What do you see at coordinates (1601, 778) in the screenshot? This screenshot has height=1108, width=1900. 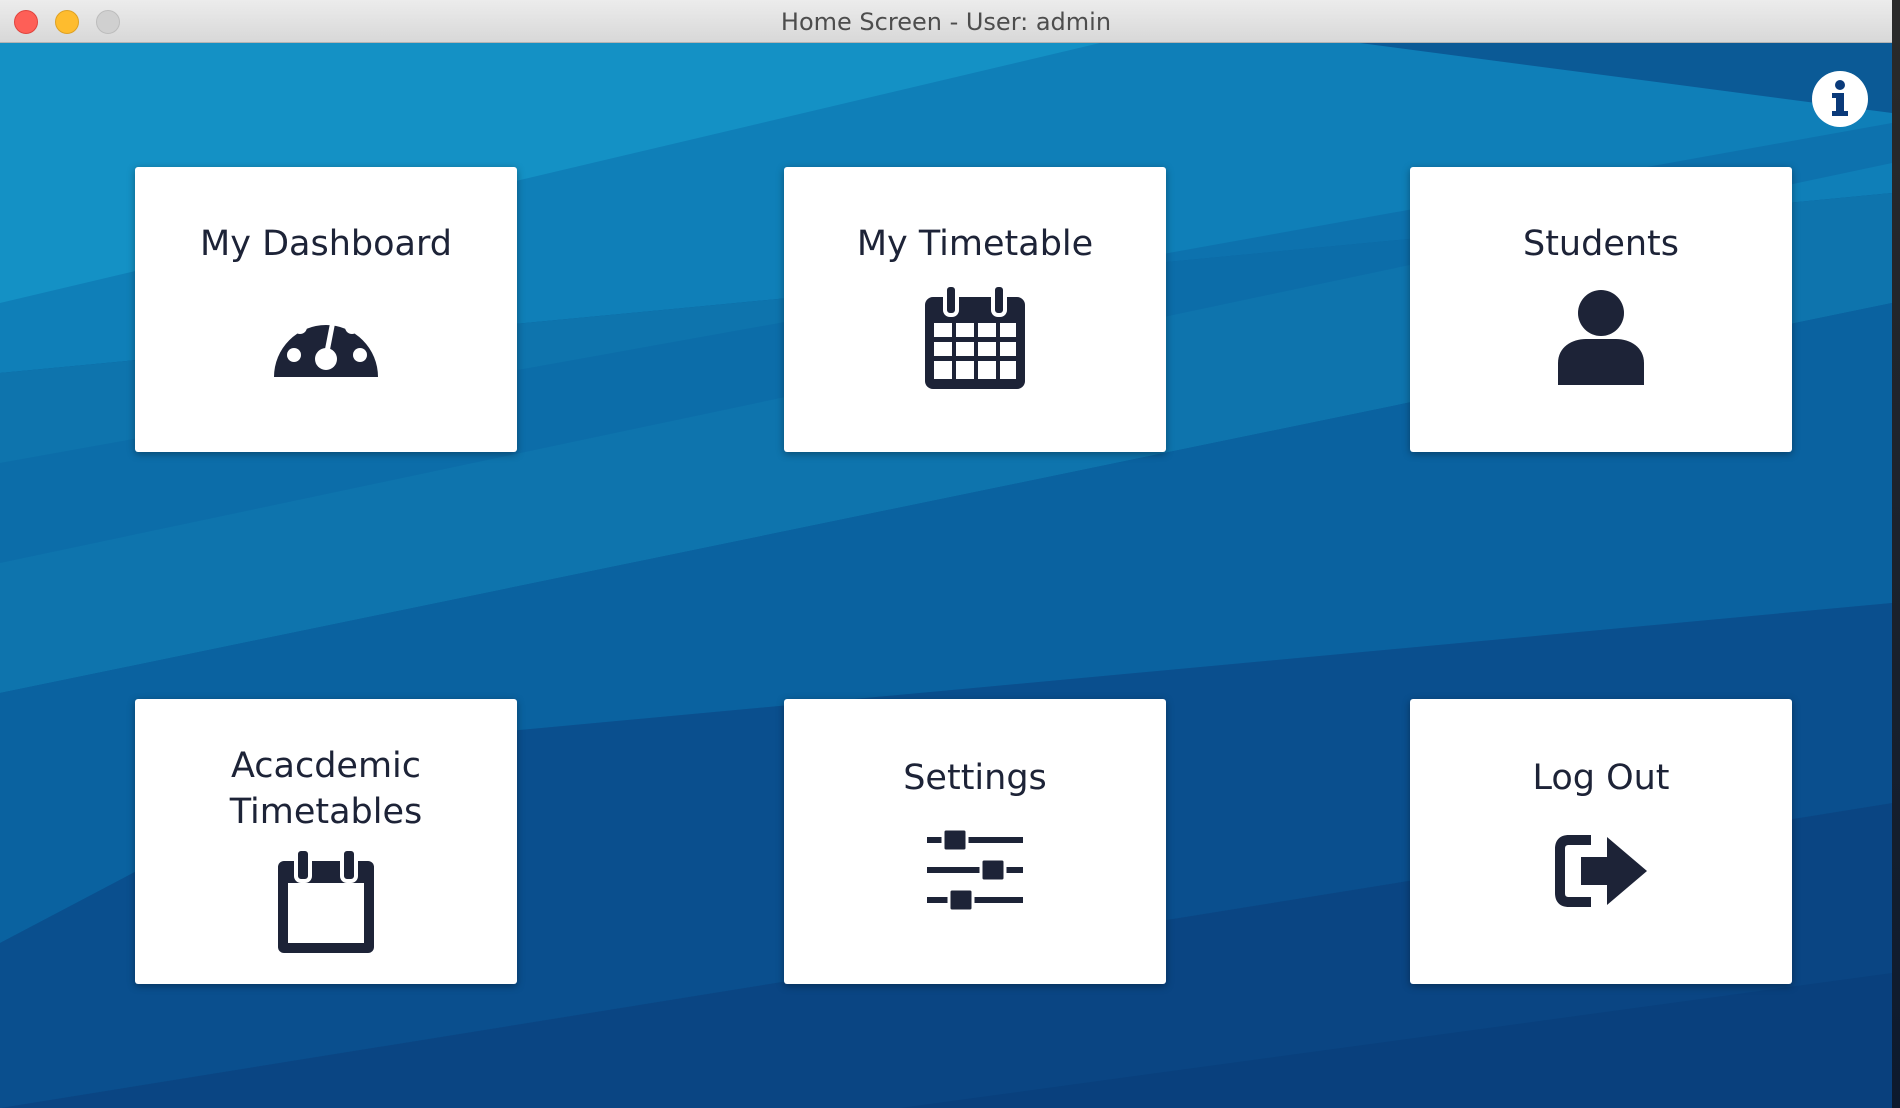 I see `tile-label: Log Out` at bounding box center [1601, 778].